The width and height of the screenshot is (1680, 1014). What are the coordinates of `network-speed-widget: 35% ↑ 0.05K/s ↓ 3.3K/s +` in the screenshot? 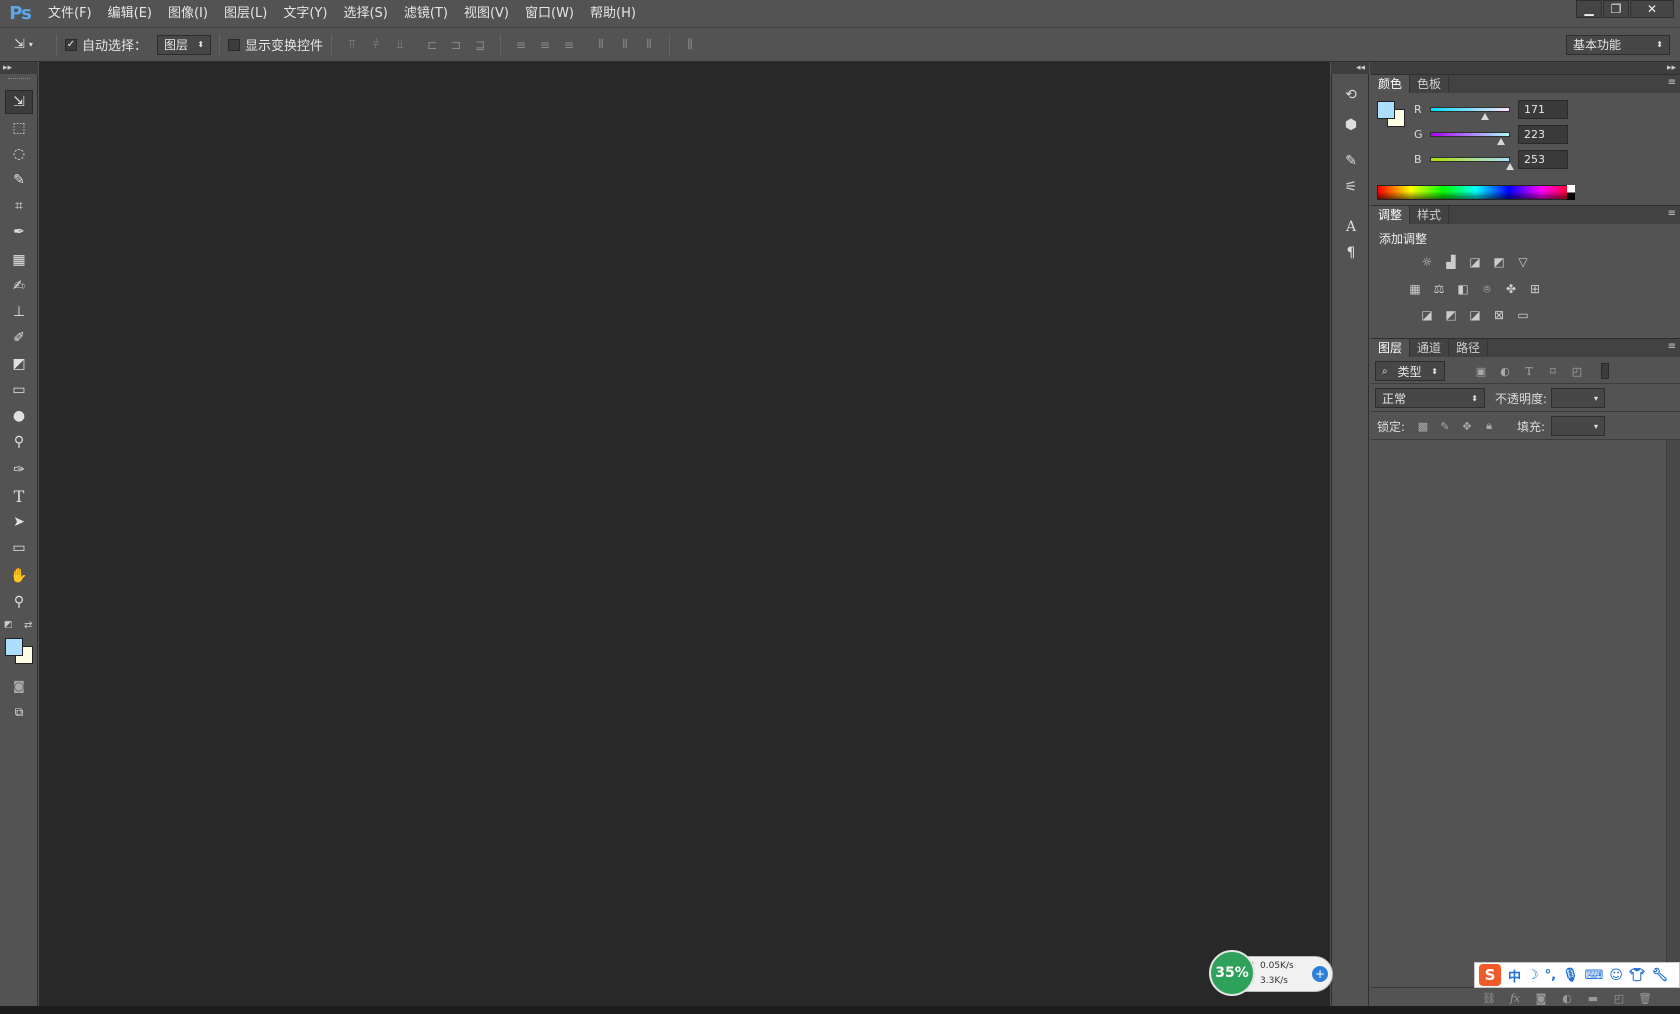 It's located at (1271, 973).